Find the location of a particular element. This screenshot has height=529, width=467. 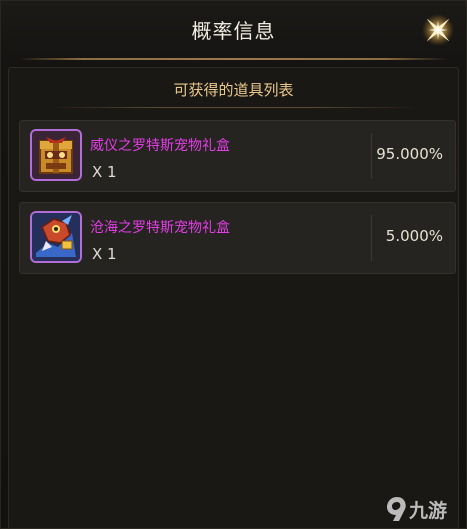

item-probability: 5.000% is located at coordinates (414, 236).